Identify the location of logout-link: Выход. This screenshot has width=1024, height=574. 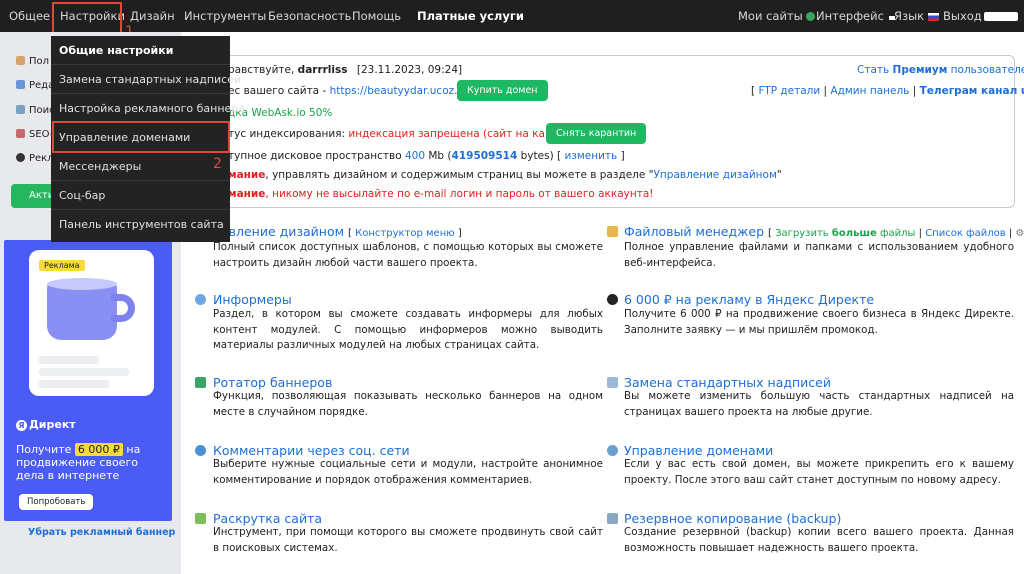
(962, 16).